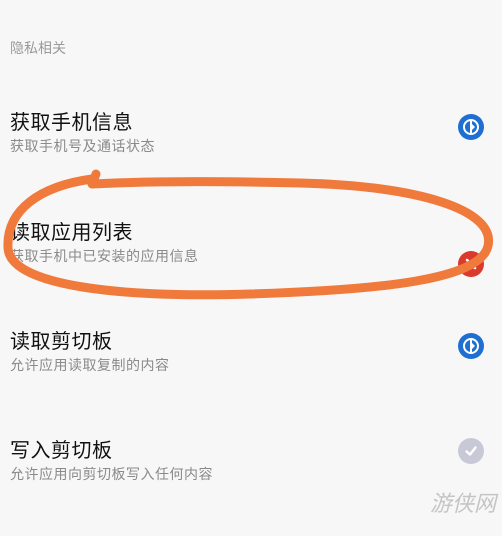 This screenshot has height=536, width=502. Describe the element at coordinates (251, 256) in the screenshot. I see `permission-row-app-list: 读取应用列表 获取手机中已安装的应用信息` at that location.